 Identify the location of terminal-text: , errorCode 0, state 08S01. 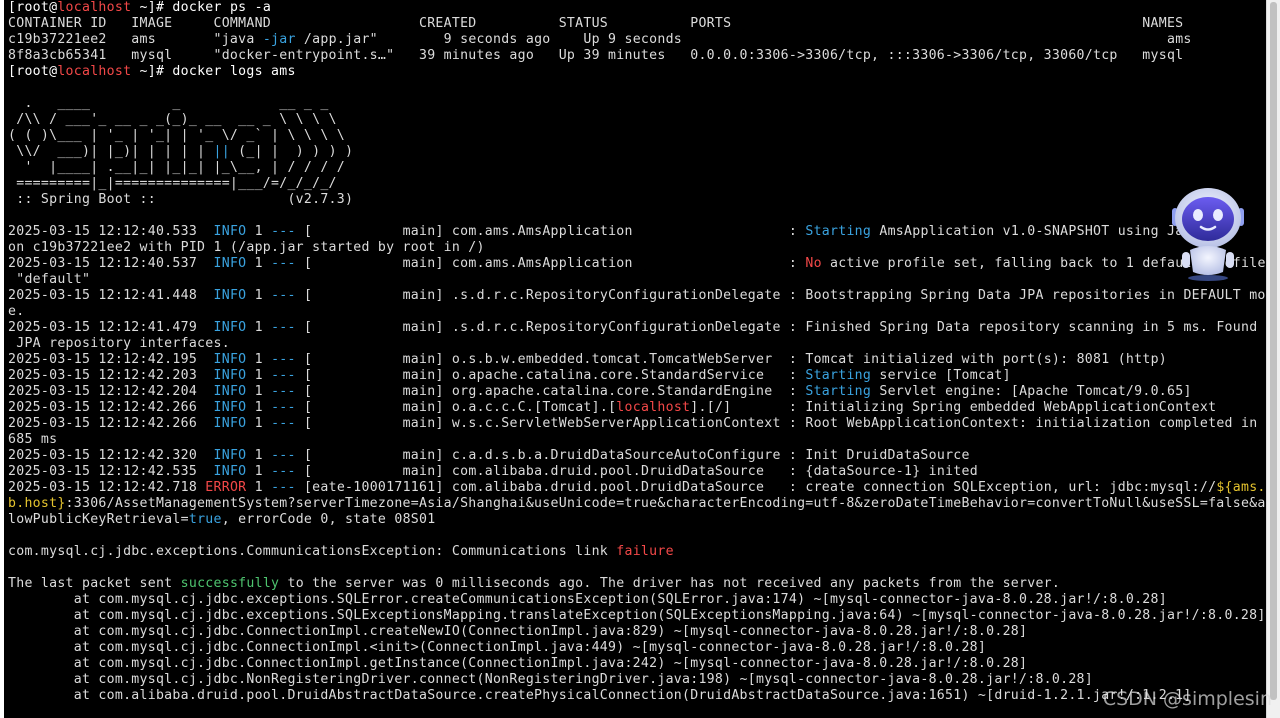
(328, 519).